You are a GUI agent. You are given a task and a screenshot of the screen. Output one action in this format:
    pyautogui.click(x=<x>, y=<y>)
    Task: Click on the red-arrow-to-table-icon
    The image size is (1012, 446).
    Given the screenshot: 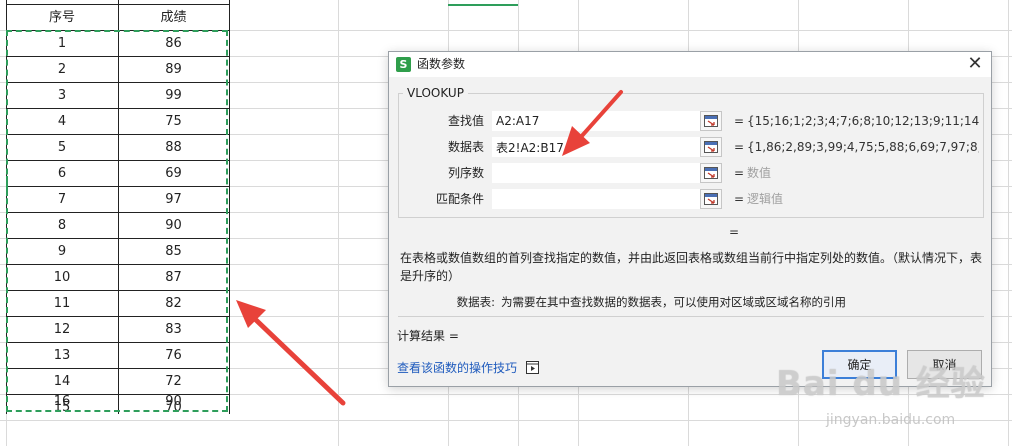 What is the action you would take?
    pyautogui.click(x=592, y=123)
    